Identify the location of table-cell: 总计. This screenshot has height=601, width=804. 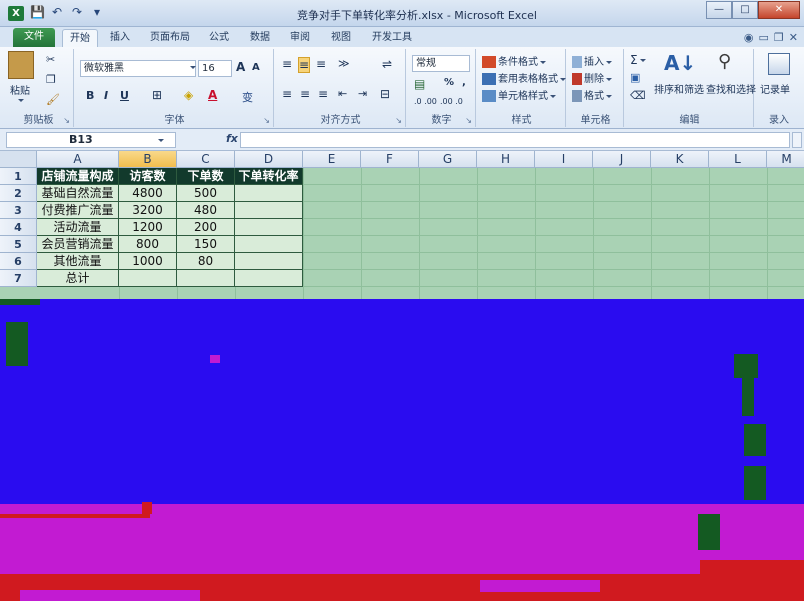
(78, 278).